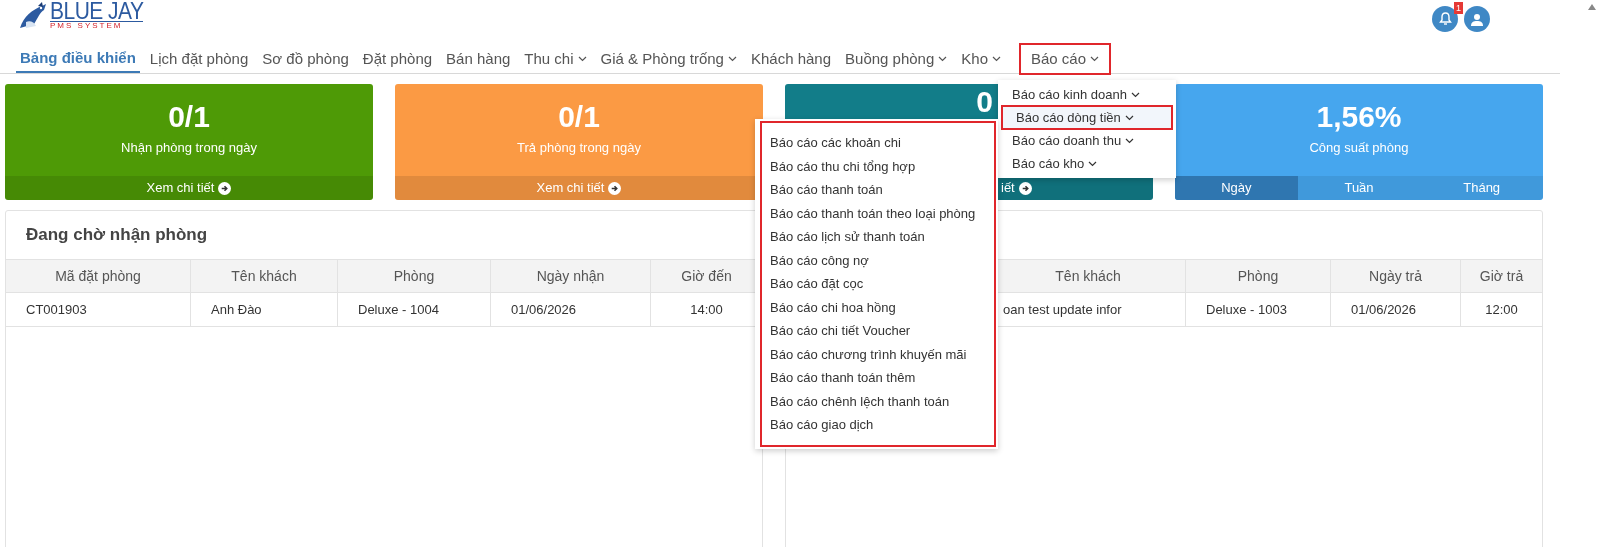 The height and width of the screenshot is (547, 1600). I want to click on notification-button, so click(1445, 19).